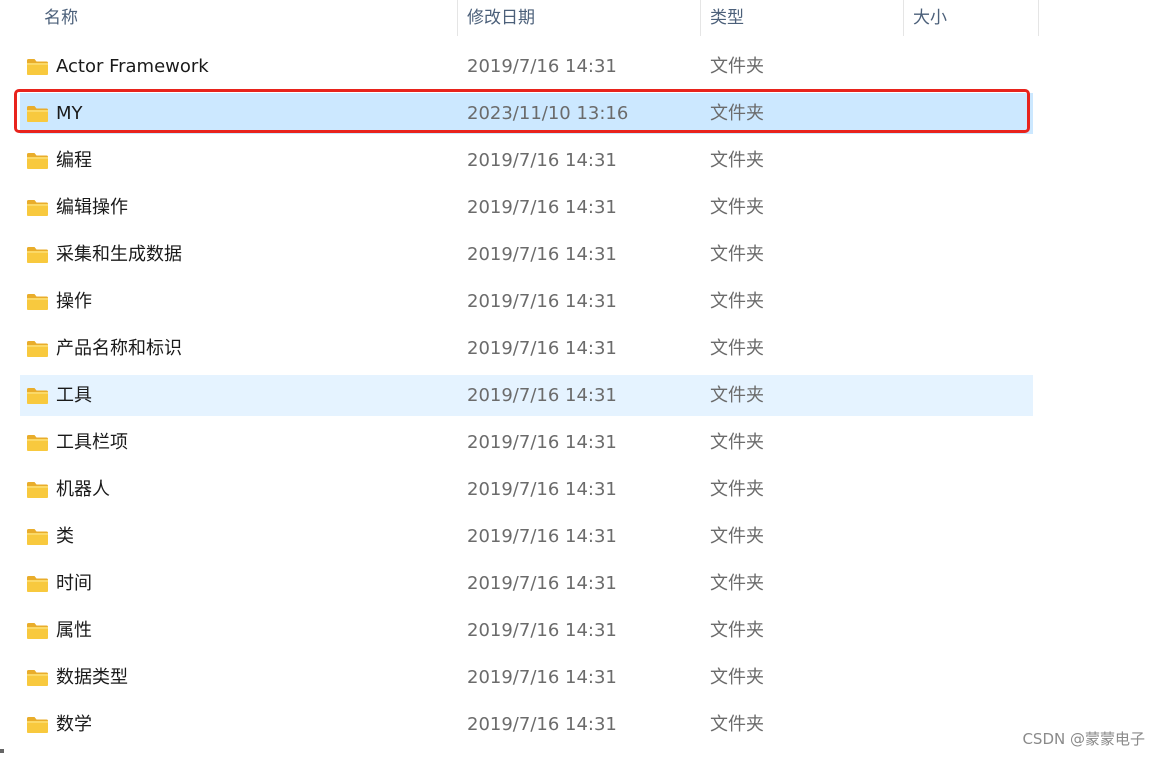  Describe the element at coordinates (971, 18) in the screenshot. I see `column-header-size: 大小` at that location.